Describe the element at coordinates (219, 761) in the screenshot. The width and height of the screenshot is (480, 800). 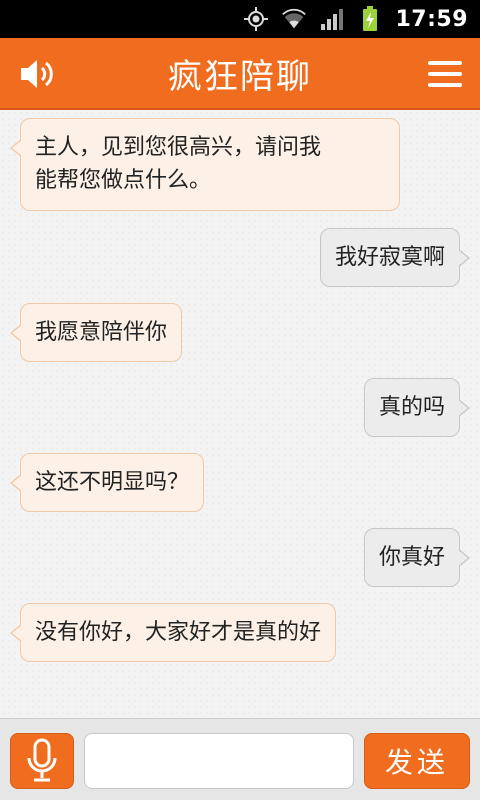
I see `message-input` at that location.